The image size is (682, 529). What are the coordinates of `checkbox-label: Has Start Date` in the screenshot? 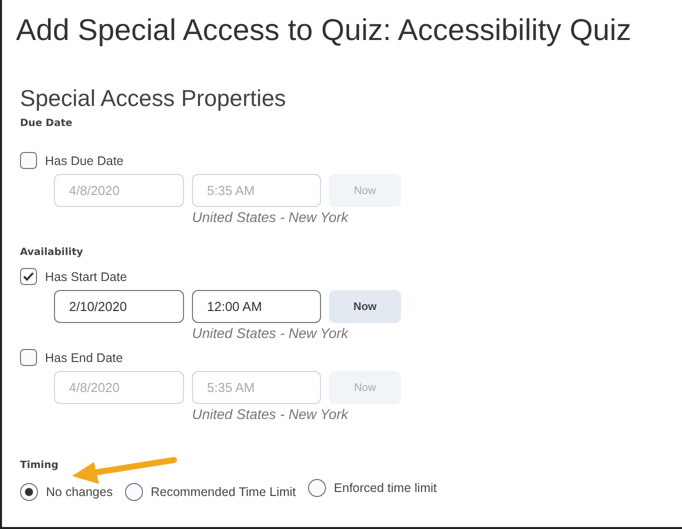 It's located at (86, 277).